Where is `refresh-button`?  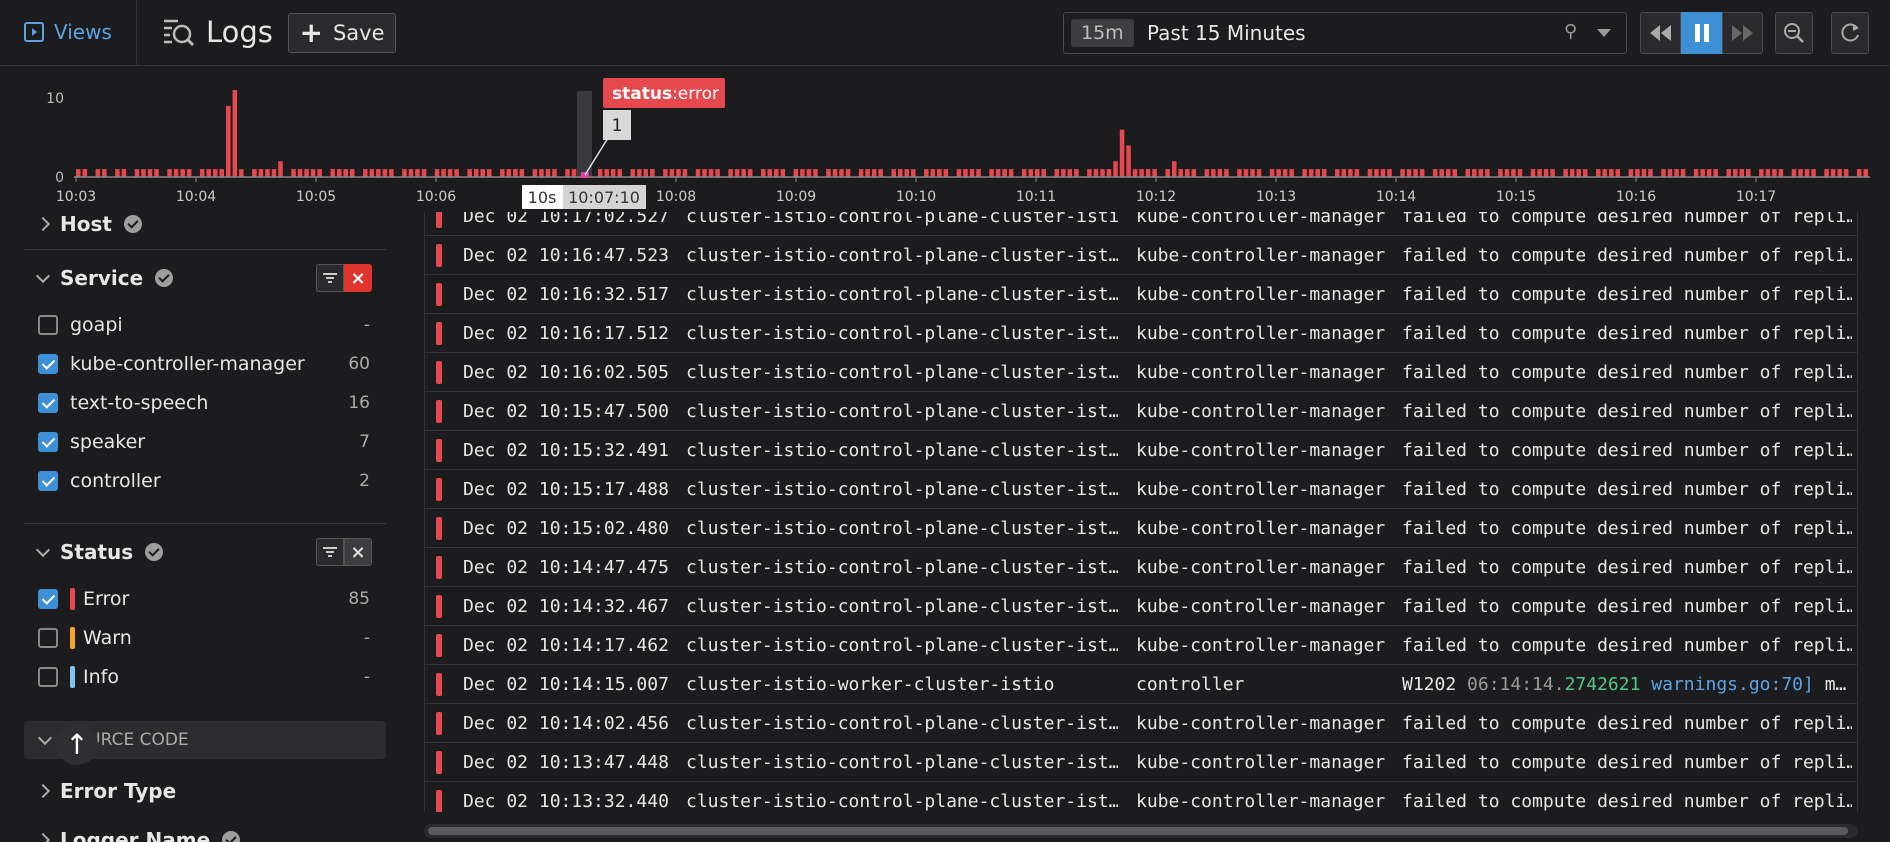 refresh-button is located at coordinates (1850, 33).